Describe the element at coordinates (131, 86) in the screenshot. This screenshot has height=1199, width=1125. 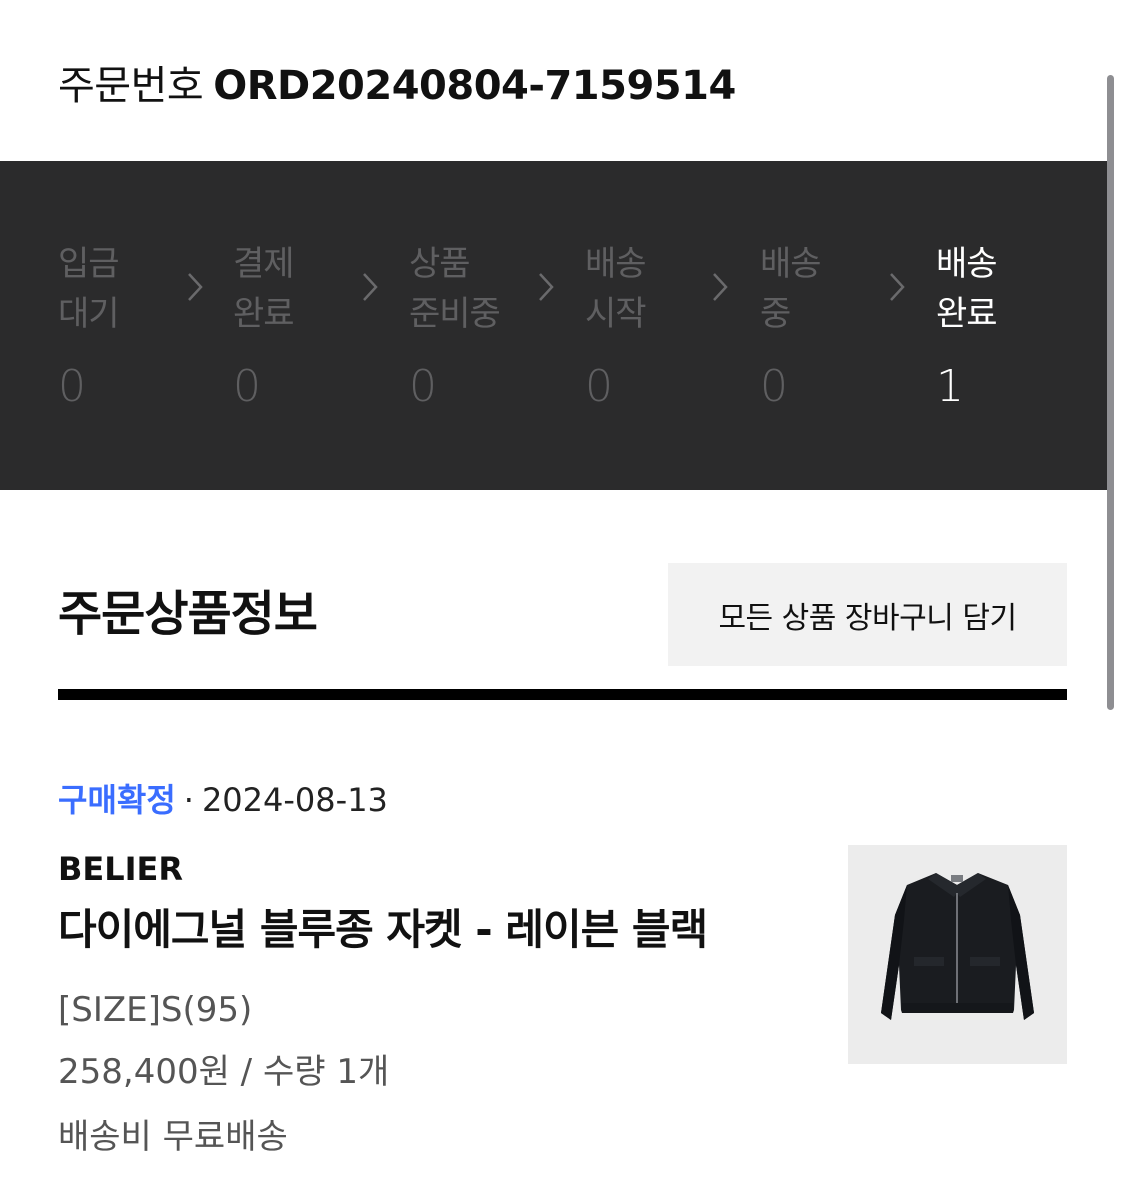
I see `order-number-label: 주문번호` at that location.